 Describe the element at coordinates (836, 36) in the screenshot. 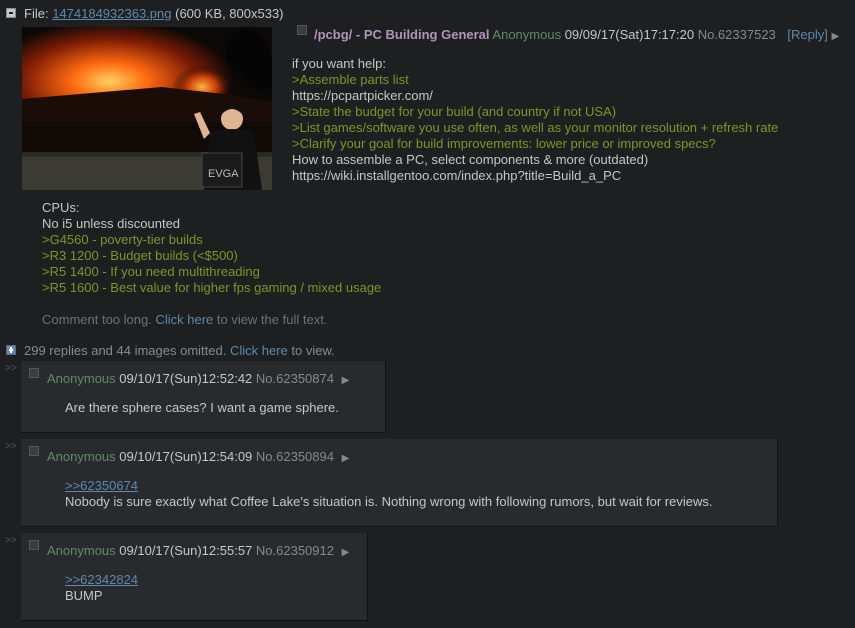

I see `op-menu-arrow-icon: ▶` at that location.